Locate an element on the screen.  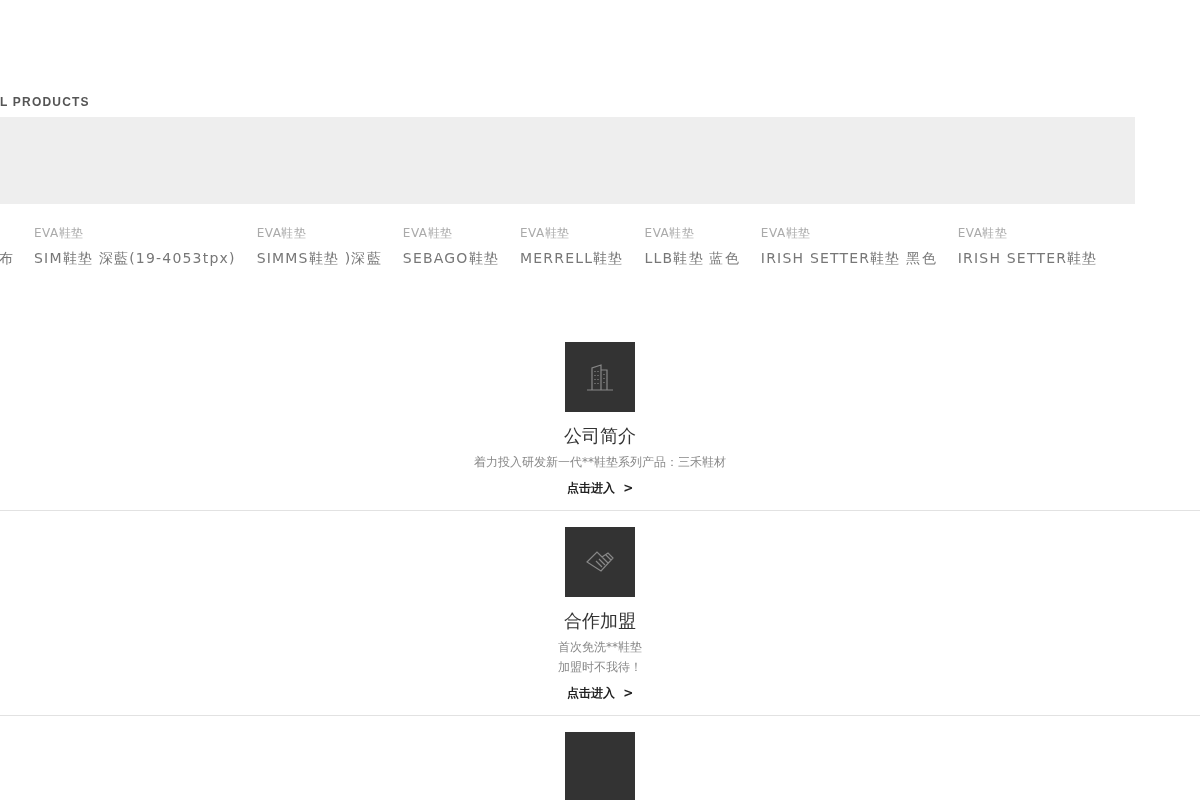
section-description: 首次免洗**鞋垫 is located at coordinates (600, 647).